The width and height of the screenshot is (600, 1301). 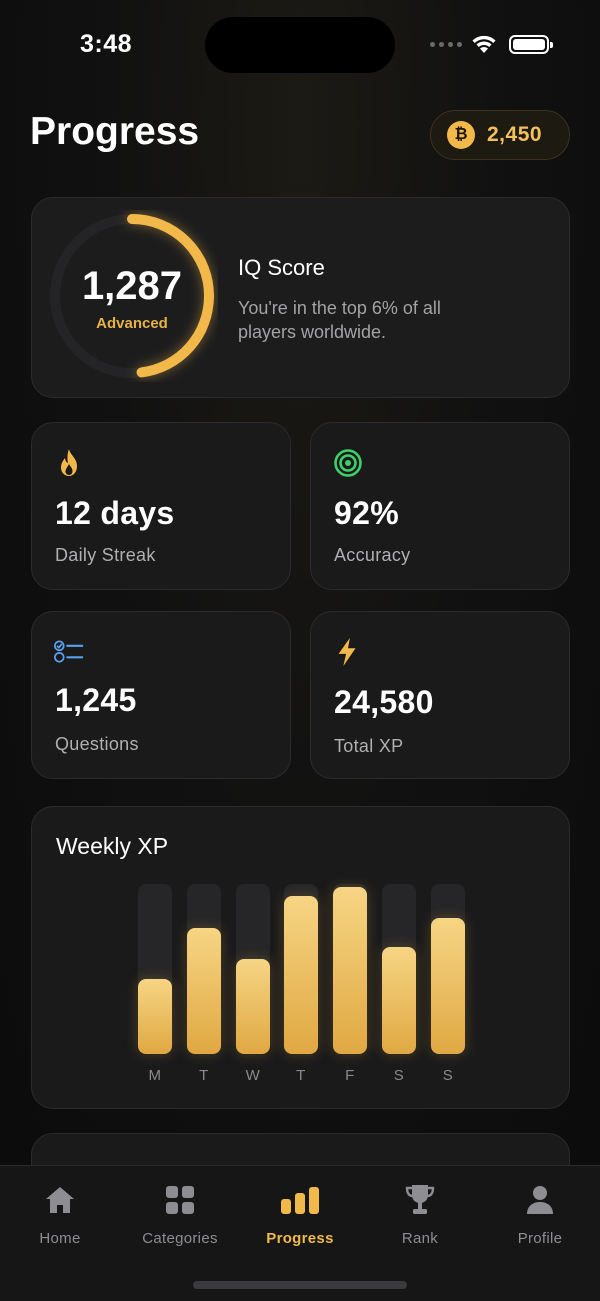 What do you see at coordinates (366, 513) in the screenshot?
I see `stat-value: 92%` at bounding box center [366, 513].